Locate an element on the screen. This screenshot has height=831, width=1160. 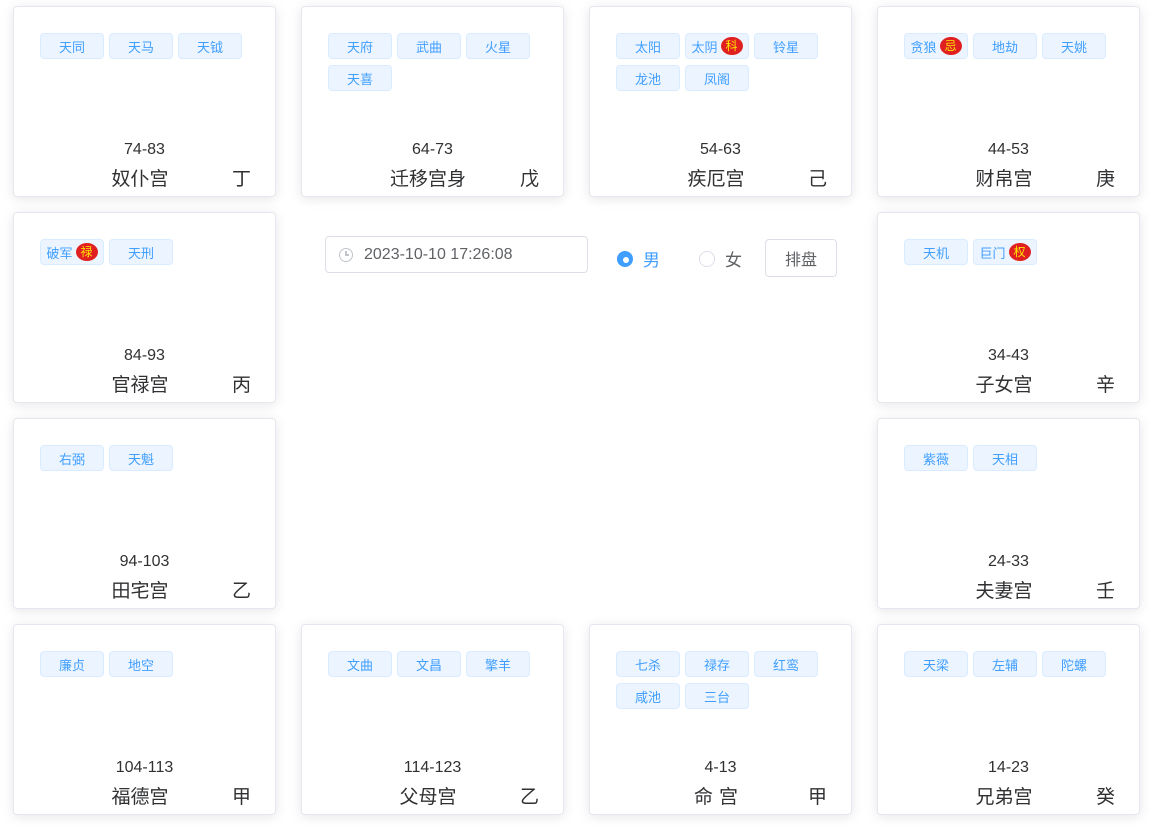
palace-name: 奴仆宫 is located at coordinates (140, 179).